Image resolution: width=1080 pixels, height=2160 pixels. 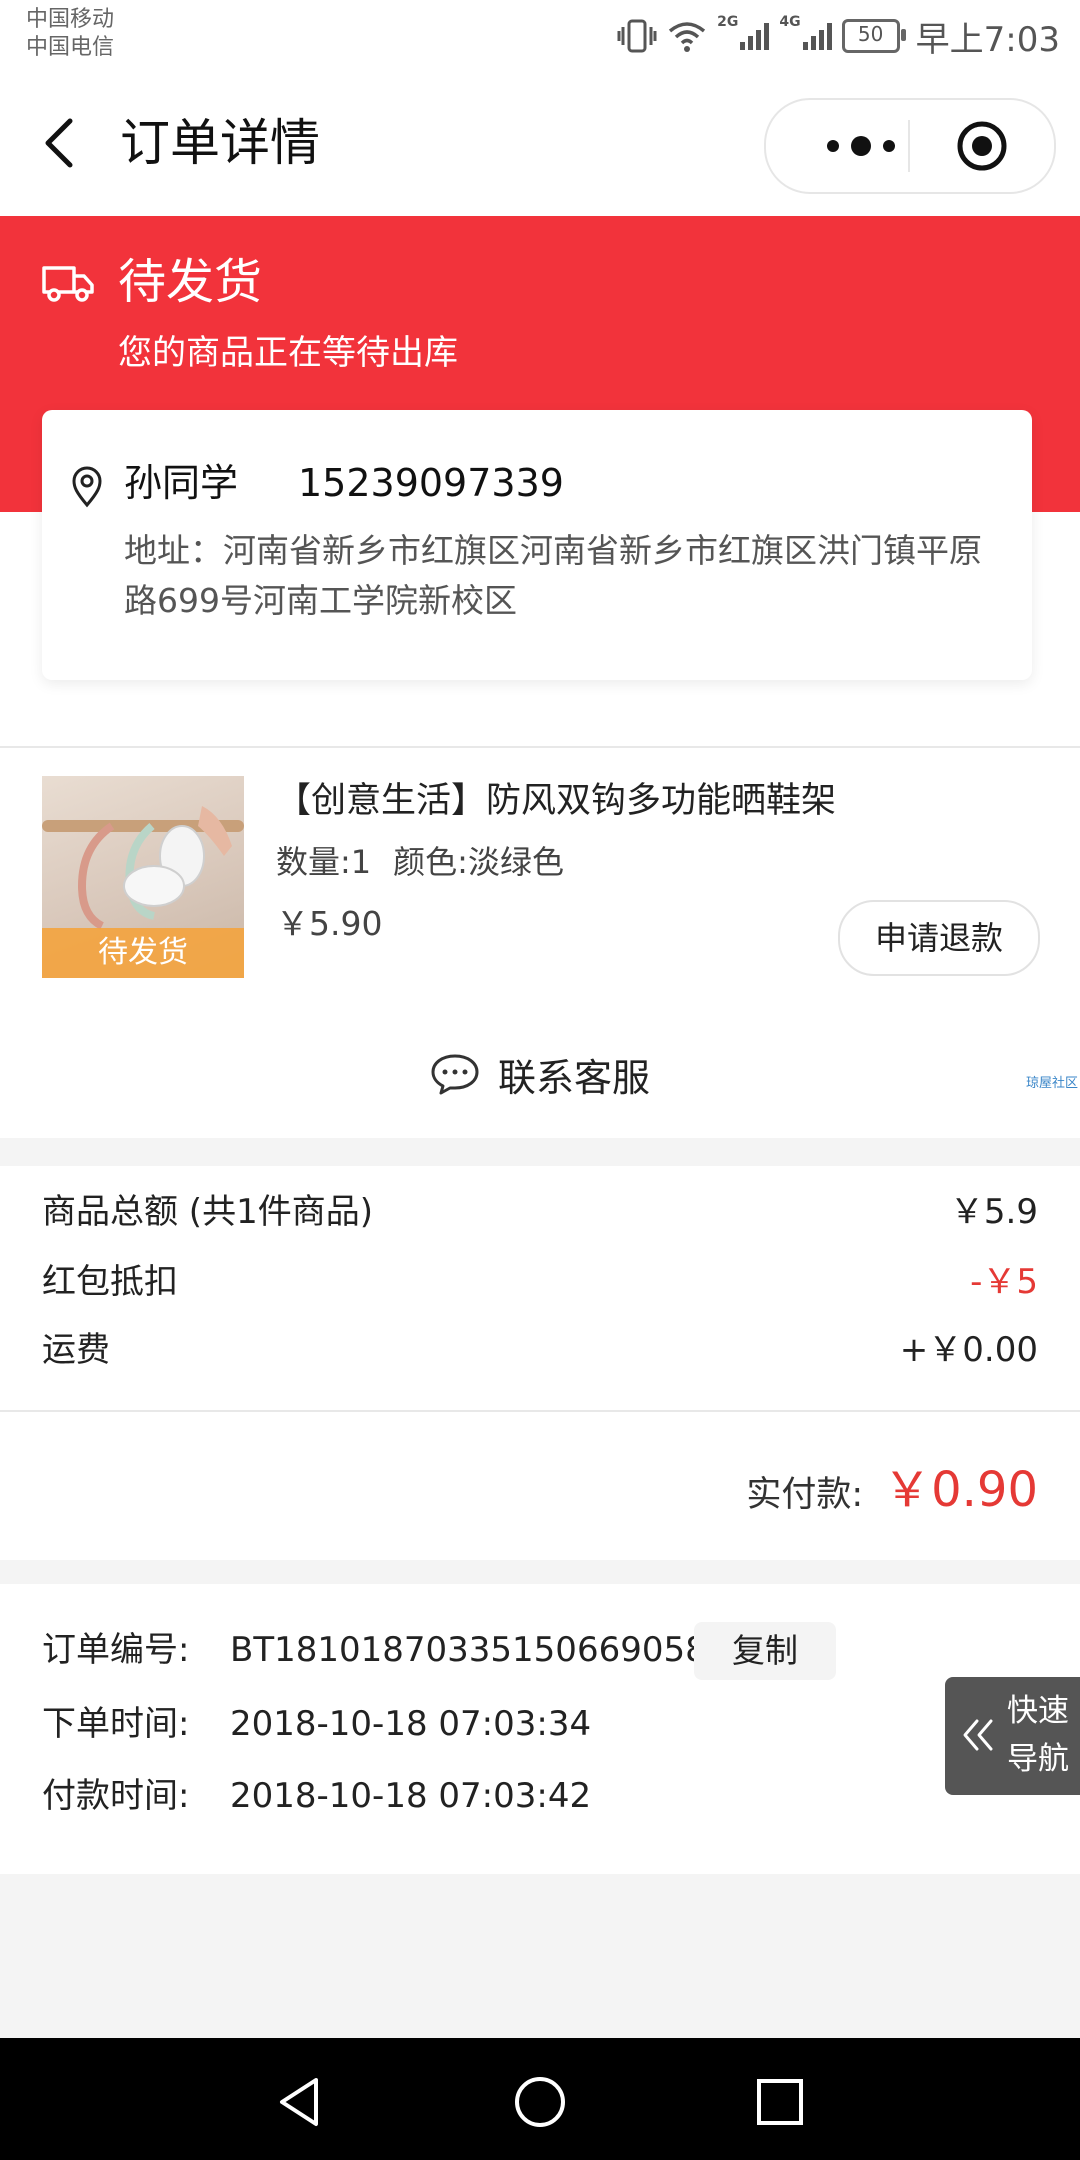 I want to click on status-subtitle: 您的商品正在等待出库, so click(x=288, y=353).